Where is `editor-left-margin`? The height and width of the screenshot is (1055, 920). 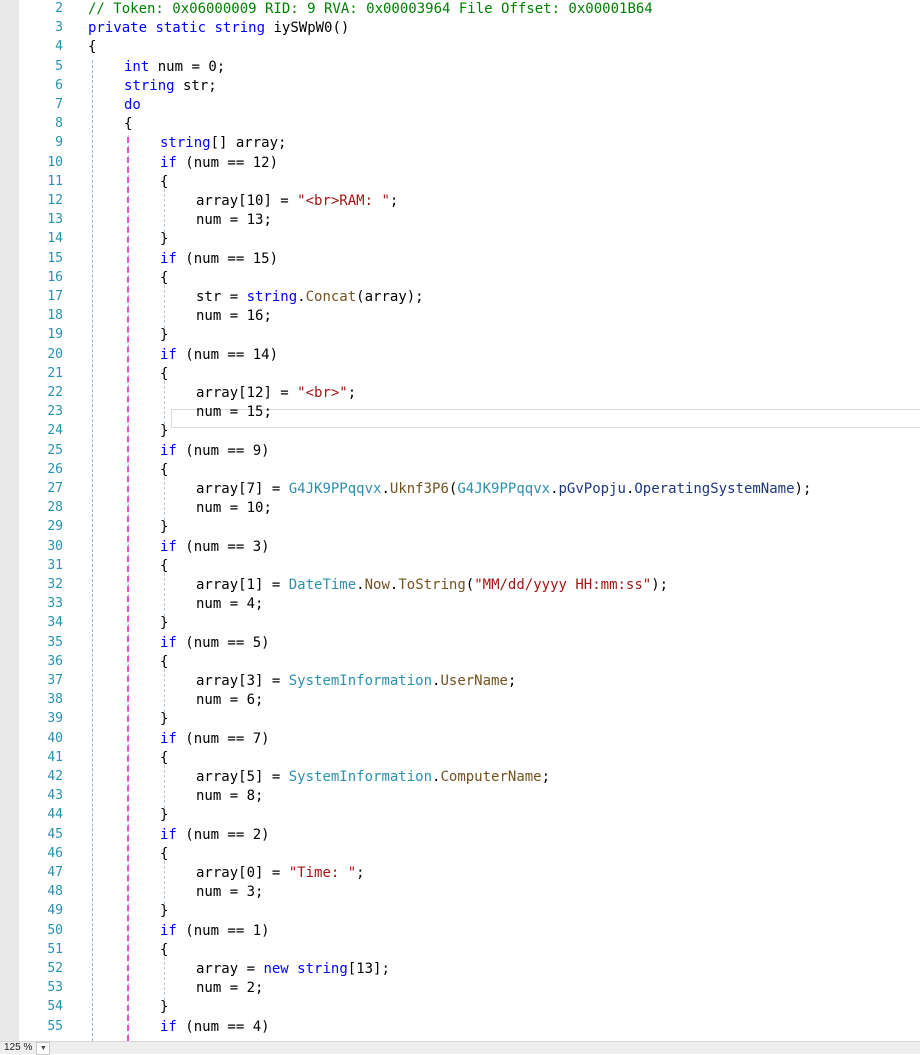 editor-left-margin is located at coordinates (9, 520).